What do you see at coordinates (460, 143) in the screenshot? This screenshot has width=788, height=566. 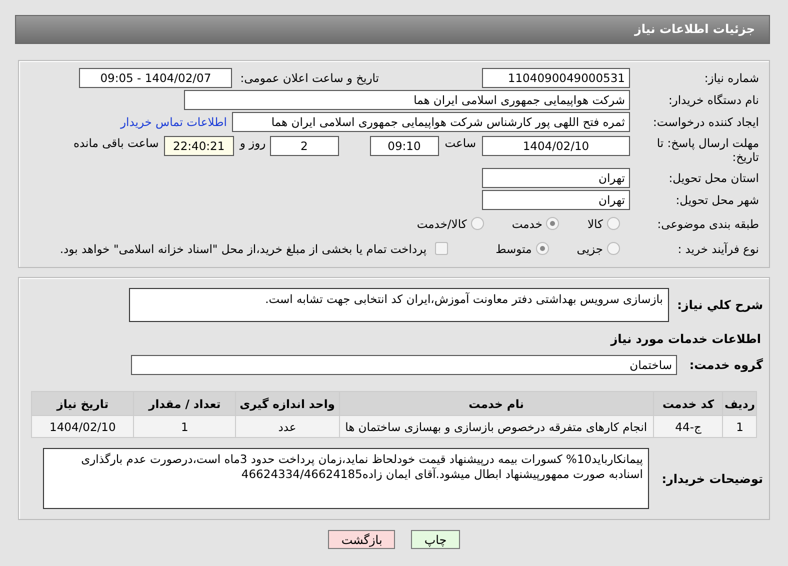 I see `field-label: ساعت` at bounding box center [460, 143].